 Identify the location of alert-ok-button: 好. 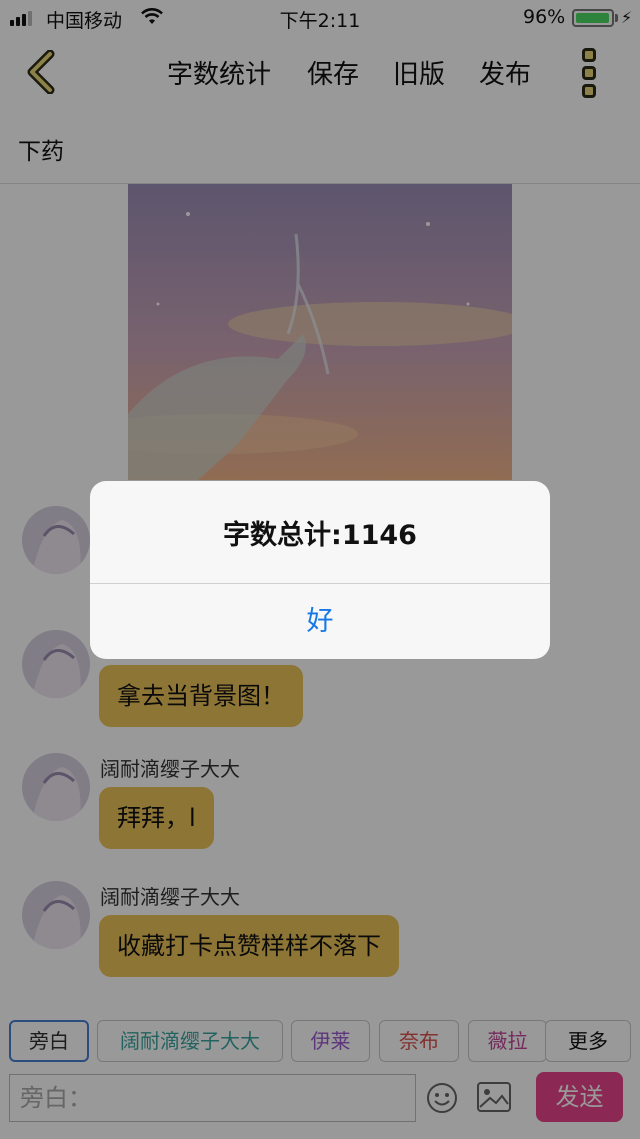
(320, 621).